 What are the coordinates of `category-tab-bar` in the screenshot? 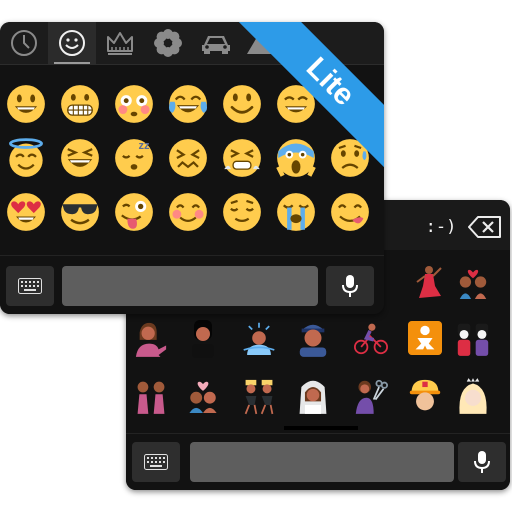 It's located at (192, 43).